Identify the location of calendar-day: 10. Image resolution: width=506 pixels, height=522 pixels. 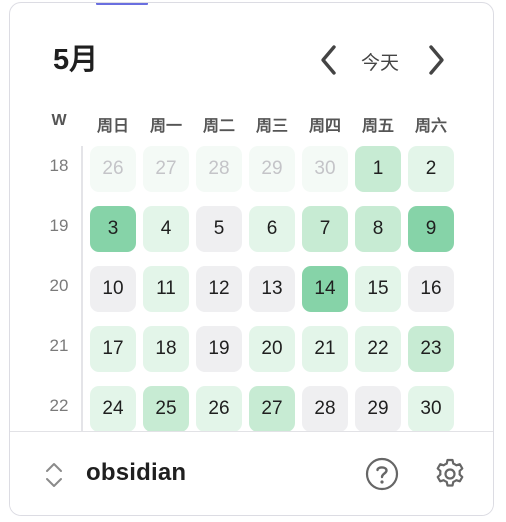
(113, 289).